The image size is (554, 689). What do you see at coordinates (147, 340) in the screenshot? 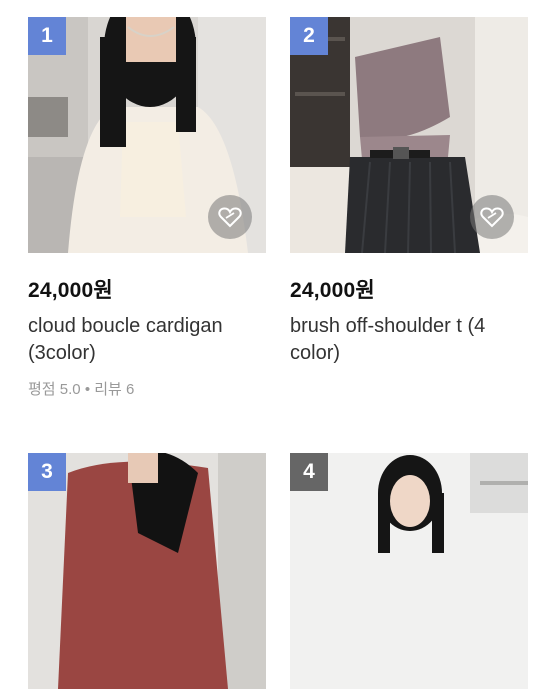
I see `product-name: cloud boucle cardigan (3color)` at bounding box center [147, 340].